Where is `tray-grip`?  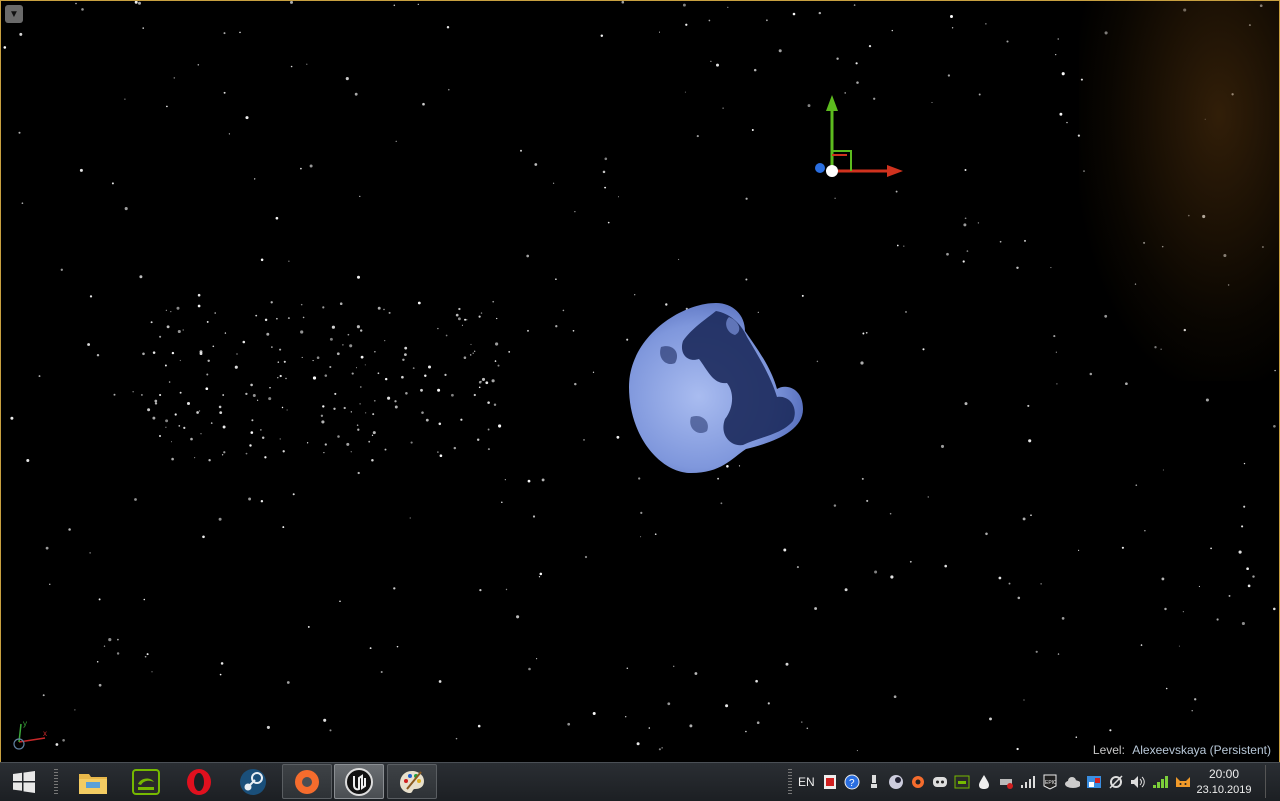 tray-grip is located at coordinates (790, 782).